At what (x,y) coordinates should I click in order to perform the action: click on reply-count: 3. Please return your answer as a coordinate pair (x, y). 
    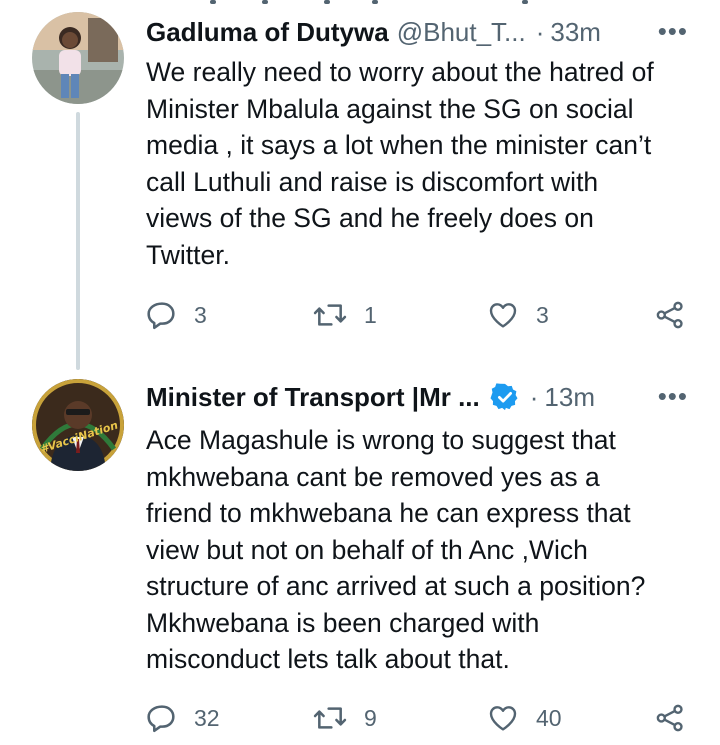
    Looking at the image, I should click on (200, 314).